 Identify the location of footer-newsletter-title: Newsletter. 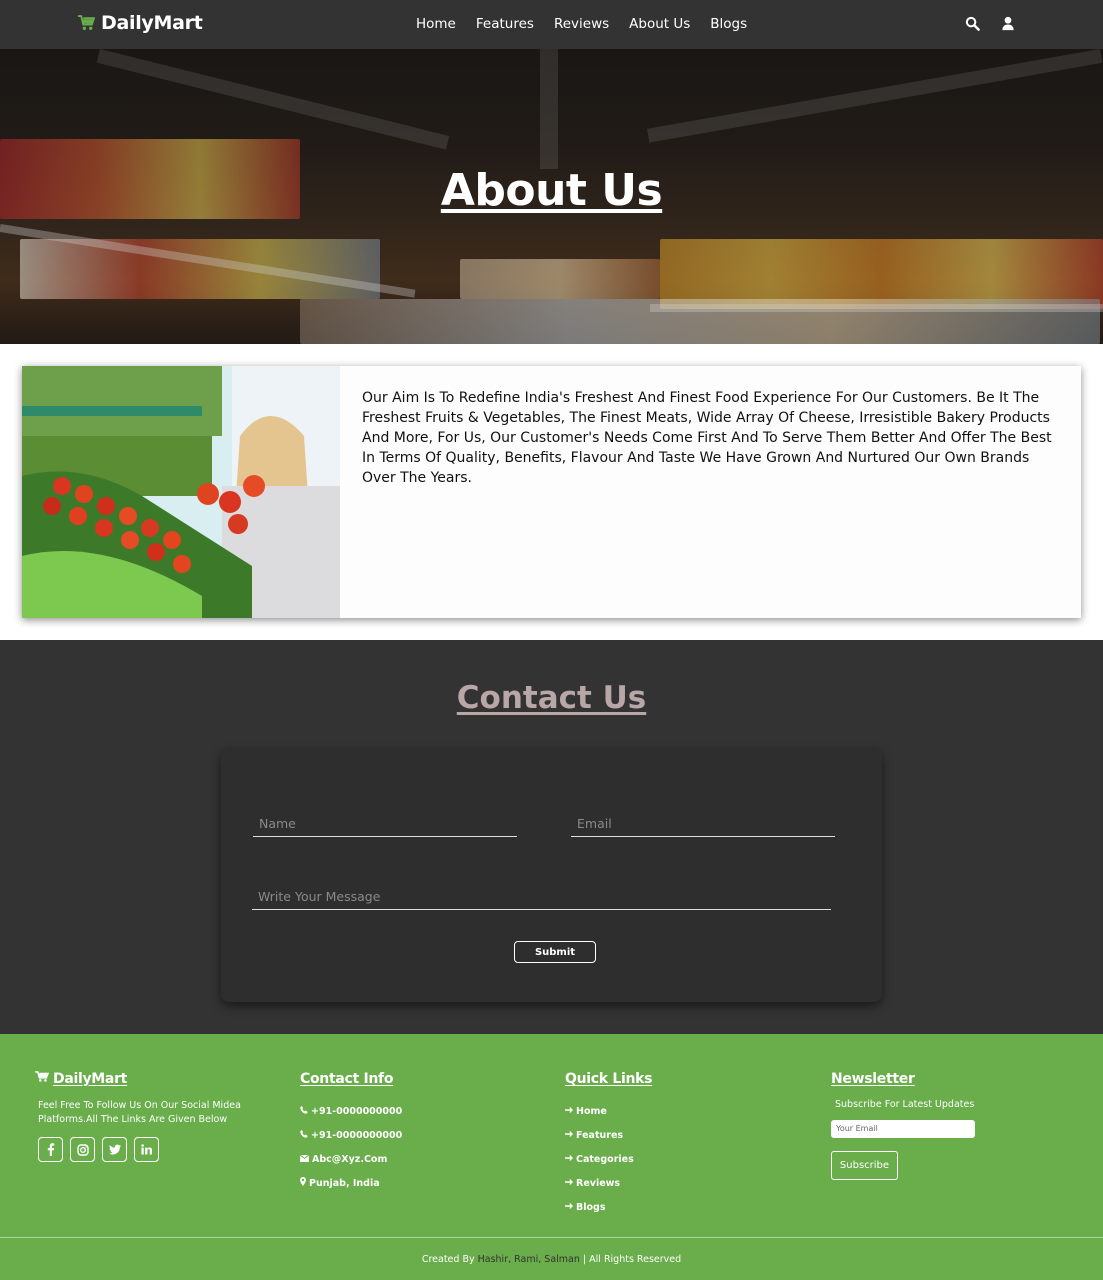
(873, 1079).